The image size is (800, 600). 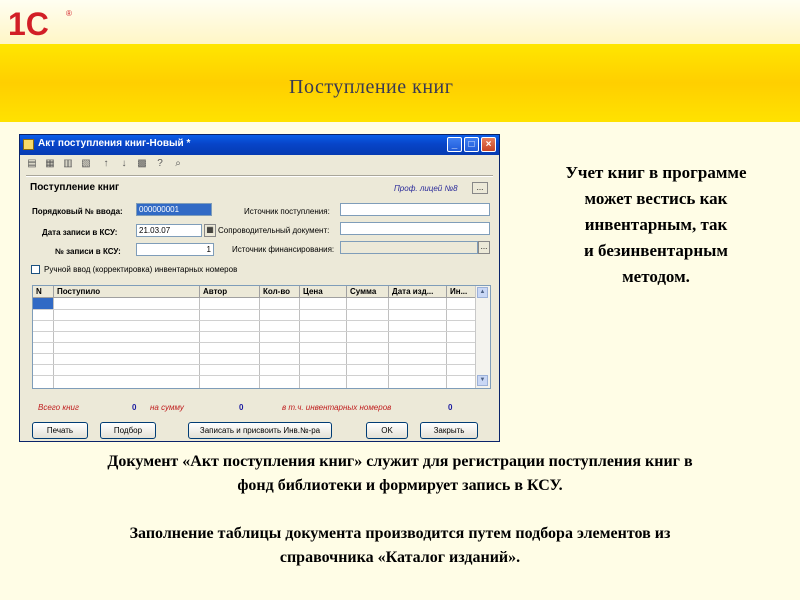 I want to click on organization-hint: Проф. лицей №8, so click(x=426, y=188).